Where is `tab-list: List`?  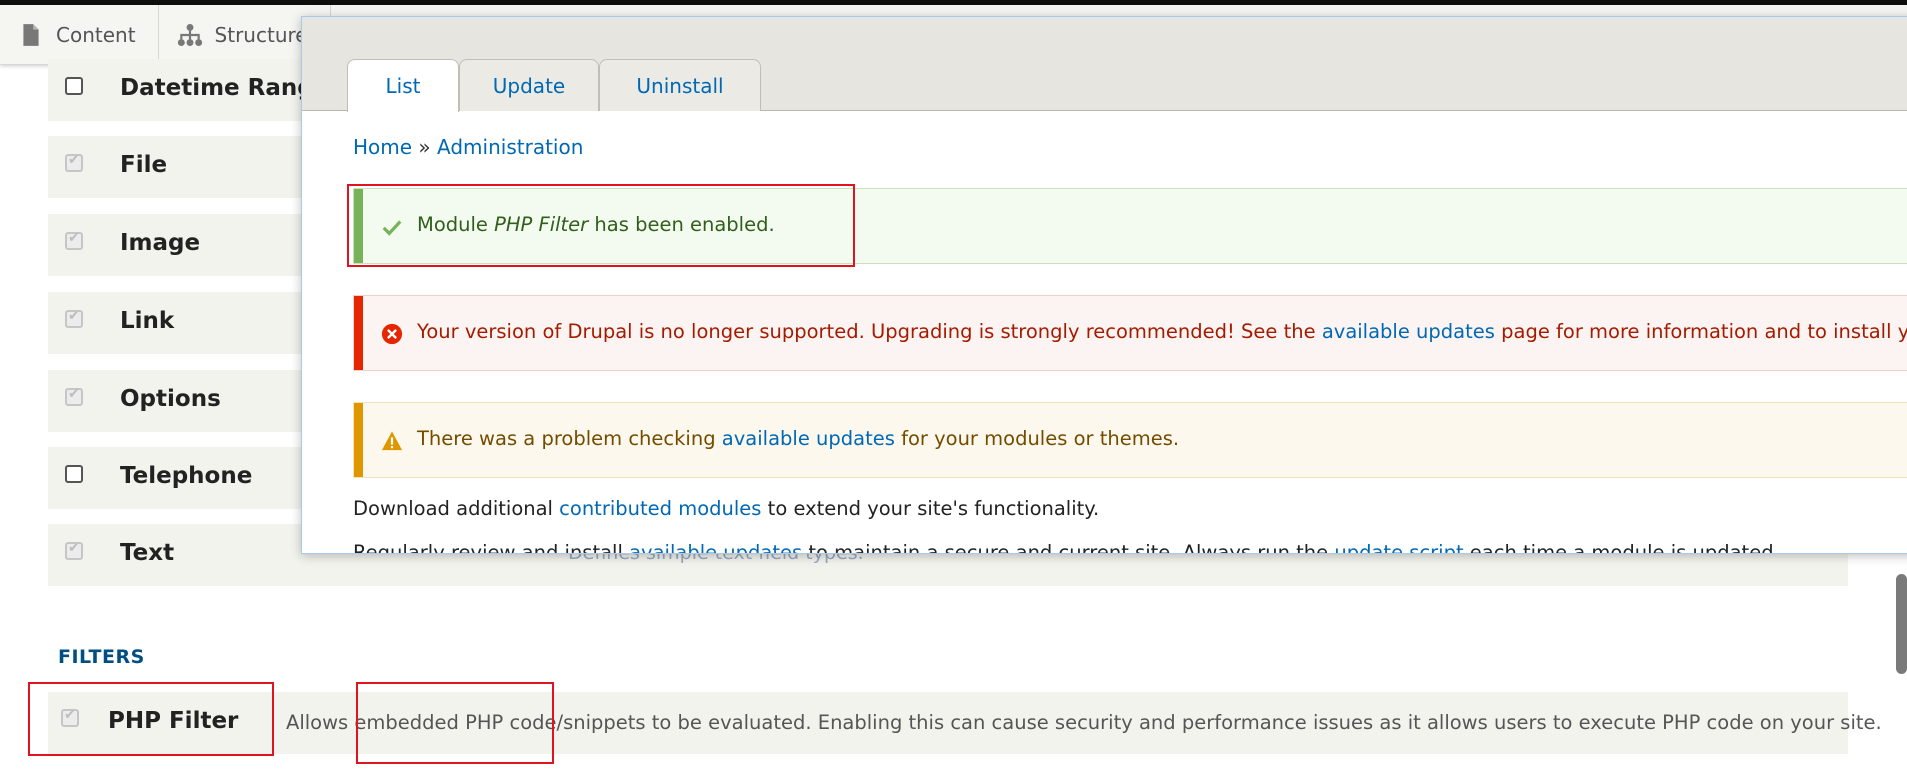 tab-list: List is located at coordinates (403, 85).